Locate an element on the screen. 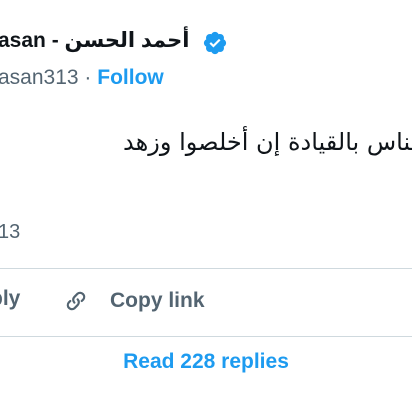  divider-top is located at coordinates (206, 268).